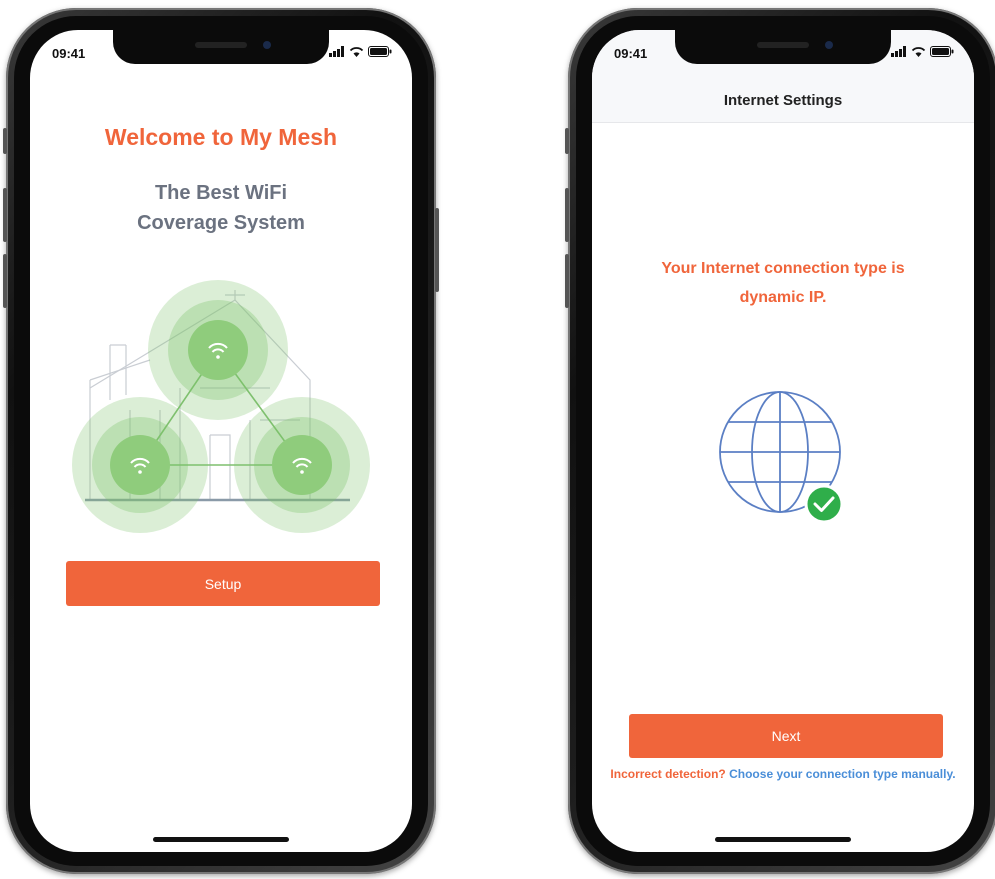 This screenshot has height=879, width=995. Describe the element at coordinates (140, 465) in the screenshot. I see `mesh-node-left` at that location.